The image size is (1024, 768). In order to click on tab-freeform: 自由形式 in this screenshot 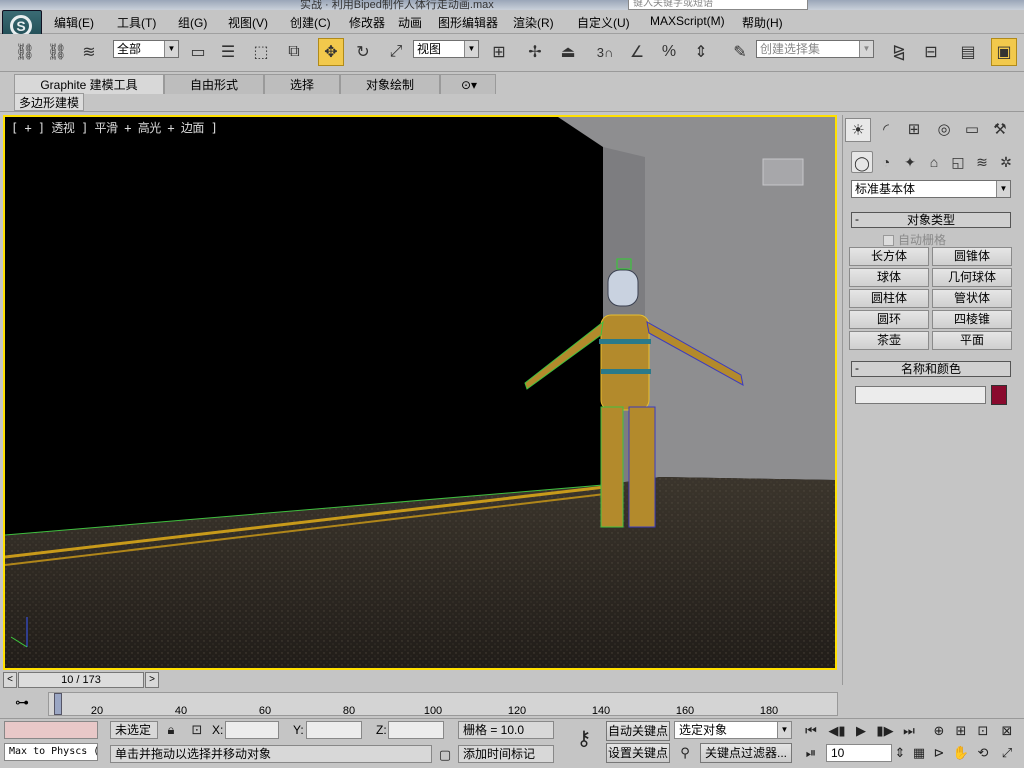, I will do `click(214, 84)`.